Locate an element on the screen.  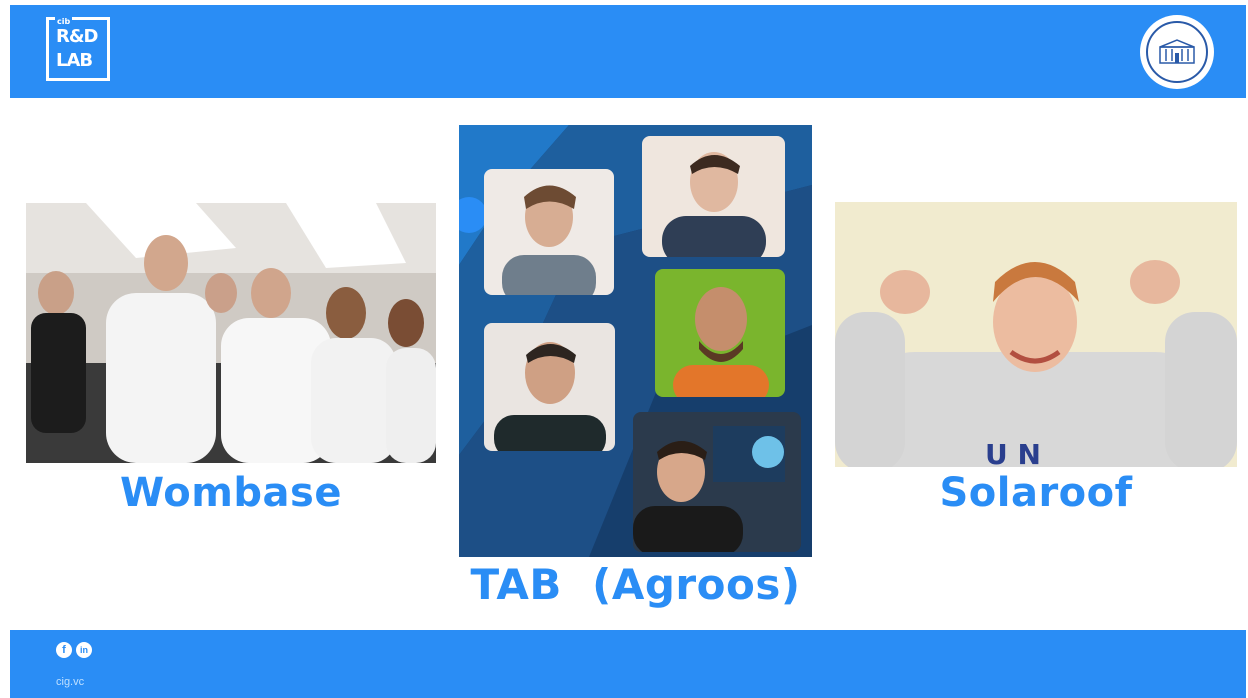
logo-line-2: LAB is located at coordinates (74, 60).